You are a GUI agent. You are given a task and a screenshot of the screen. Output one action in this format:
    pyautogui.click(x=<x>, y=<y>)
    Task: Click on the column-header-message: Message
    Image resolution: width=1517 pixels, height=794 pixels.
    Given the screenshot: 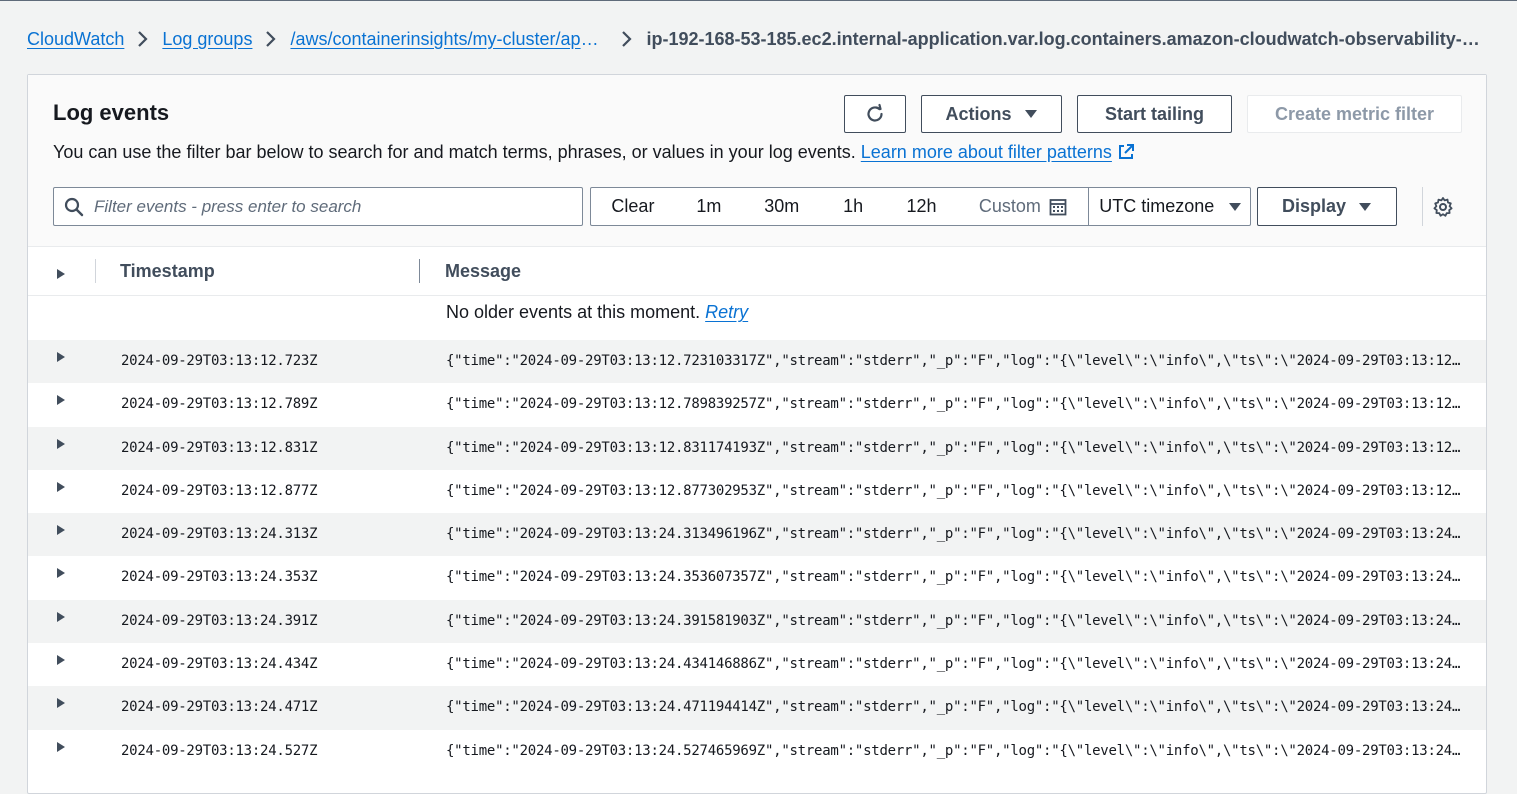 What is the action you would take?
    pyautogui.click(x=483, y=271)
    